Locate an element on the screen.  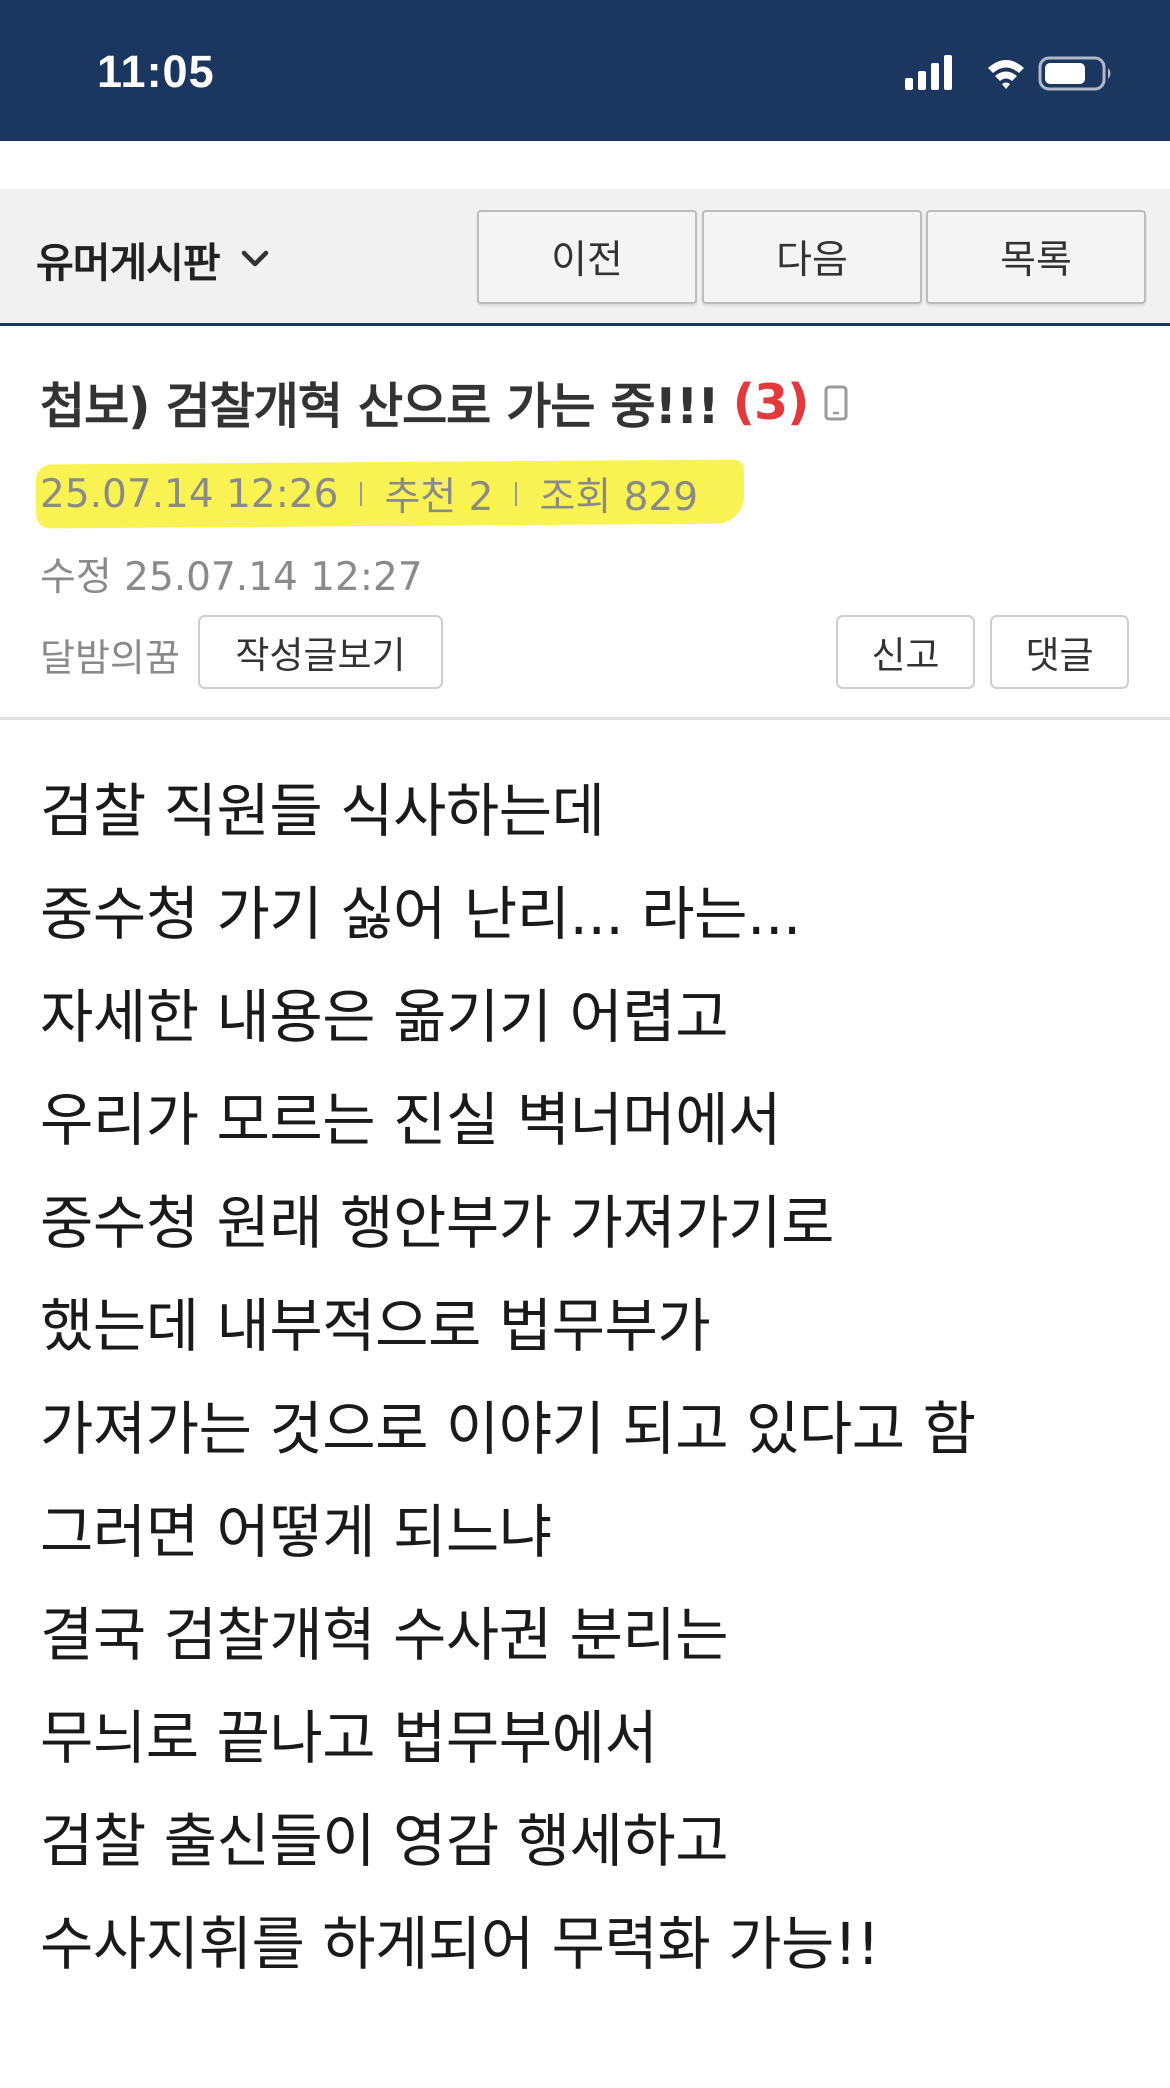
battery-icon is located at coordinates (1074, 73).